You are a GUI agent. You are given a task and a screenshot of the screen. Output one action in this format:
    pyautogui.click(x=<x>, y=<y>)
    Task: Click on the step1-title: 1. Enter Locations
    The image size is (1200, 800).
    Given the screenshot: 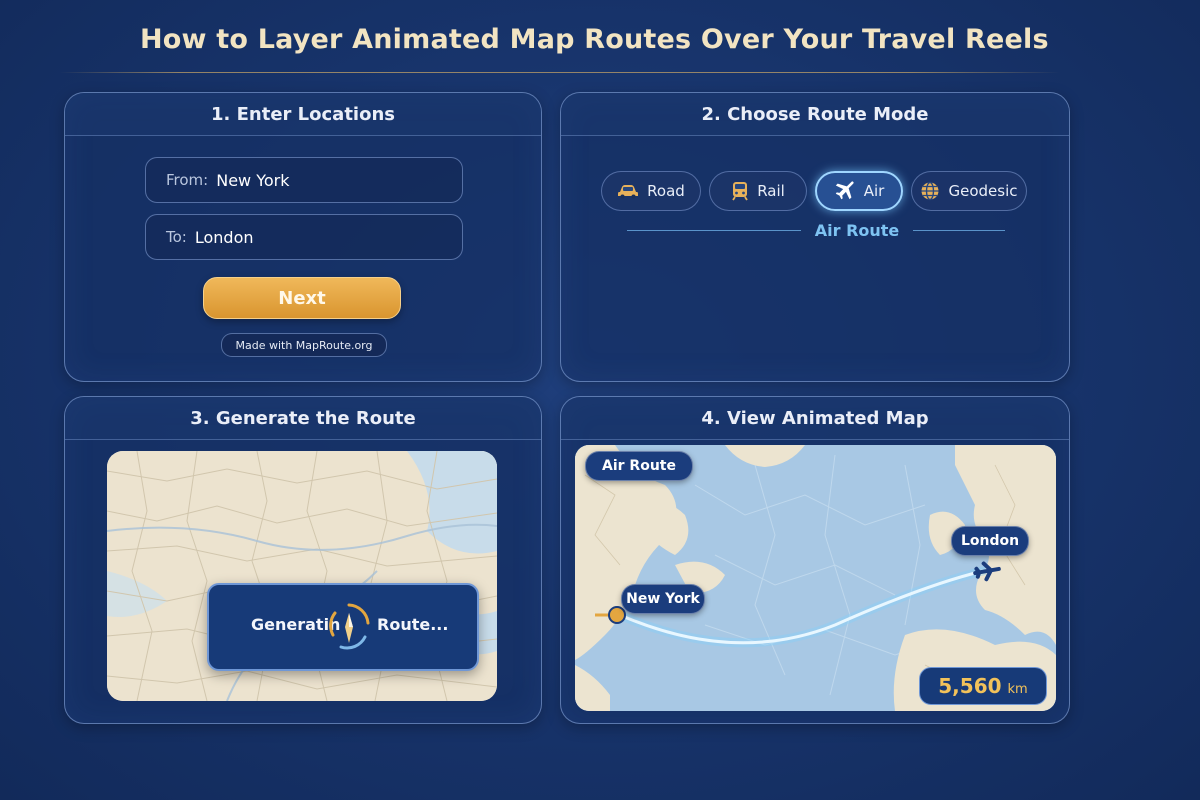 What is the action you would take?
    pyautogui.click(x=303, y=114)
    